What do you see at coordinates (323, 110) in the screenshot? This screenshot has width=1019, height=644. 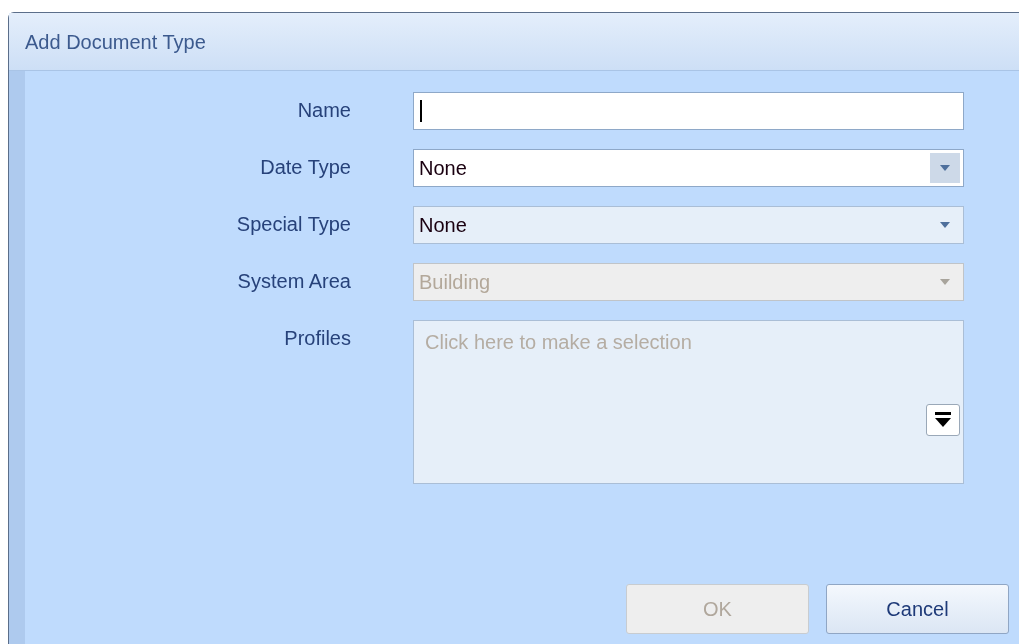 I see `field-label: Name` at bounding box center [323, 110].